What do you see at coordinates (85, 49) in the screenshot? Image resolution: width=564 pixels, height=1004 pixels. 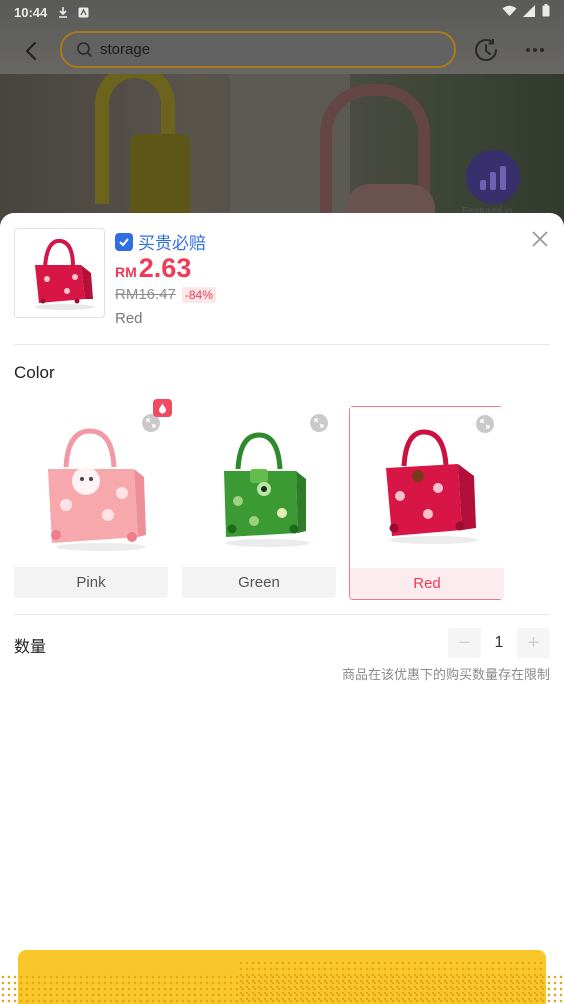 I see `search-icon` at bounding box center [85, 49].